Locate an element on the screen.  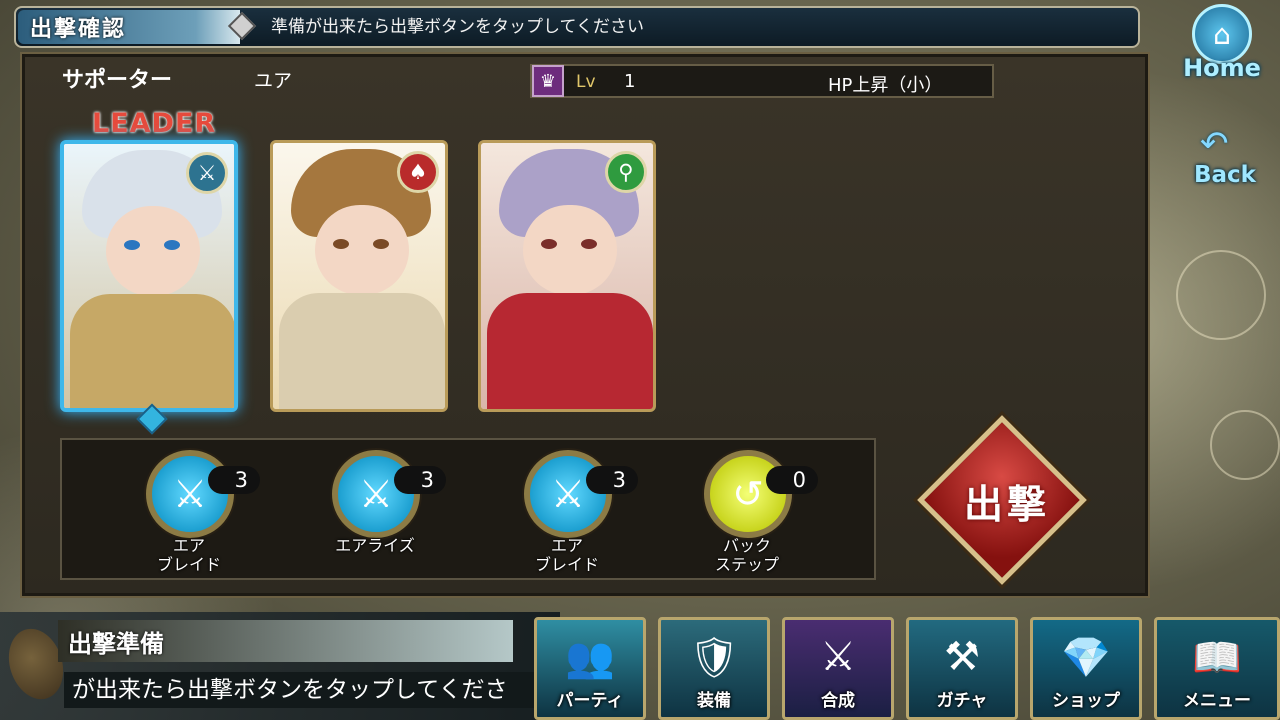
supporter-skill-box: ♛ Lv 1 HP上昇（小） is located at coordinates (762, 81).